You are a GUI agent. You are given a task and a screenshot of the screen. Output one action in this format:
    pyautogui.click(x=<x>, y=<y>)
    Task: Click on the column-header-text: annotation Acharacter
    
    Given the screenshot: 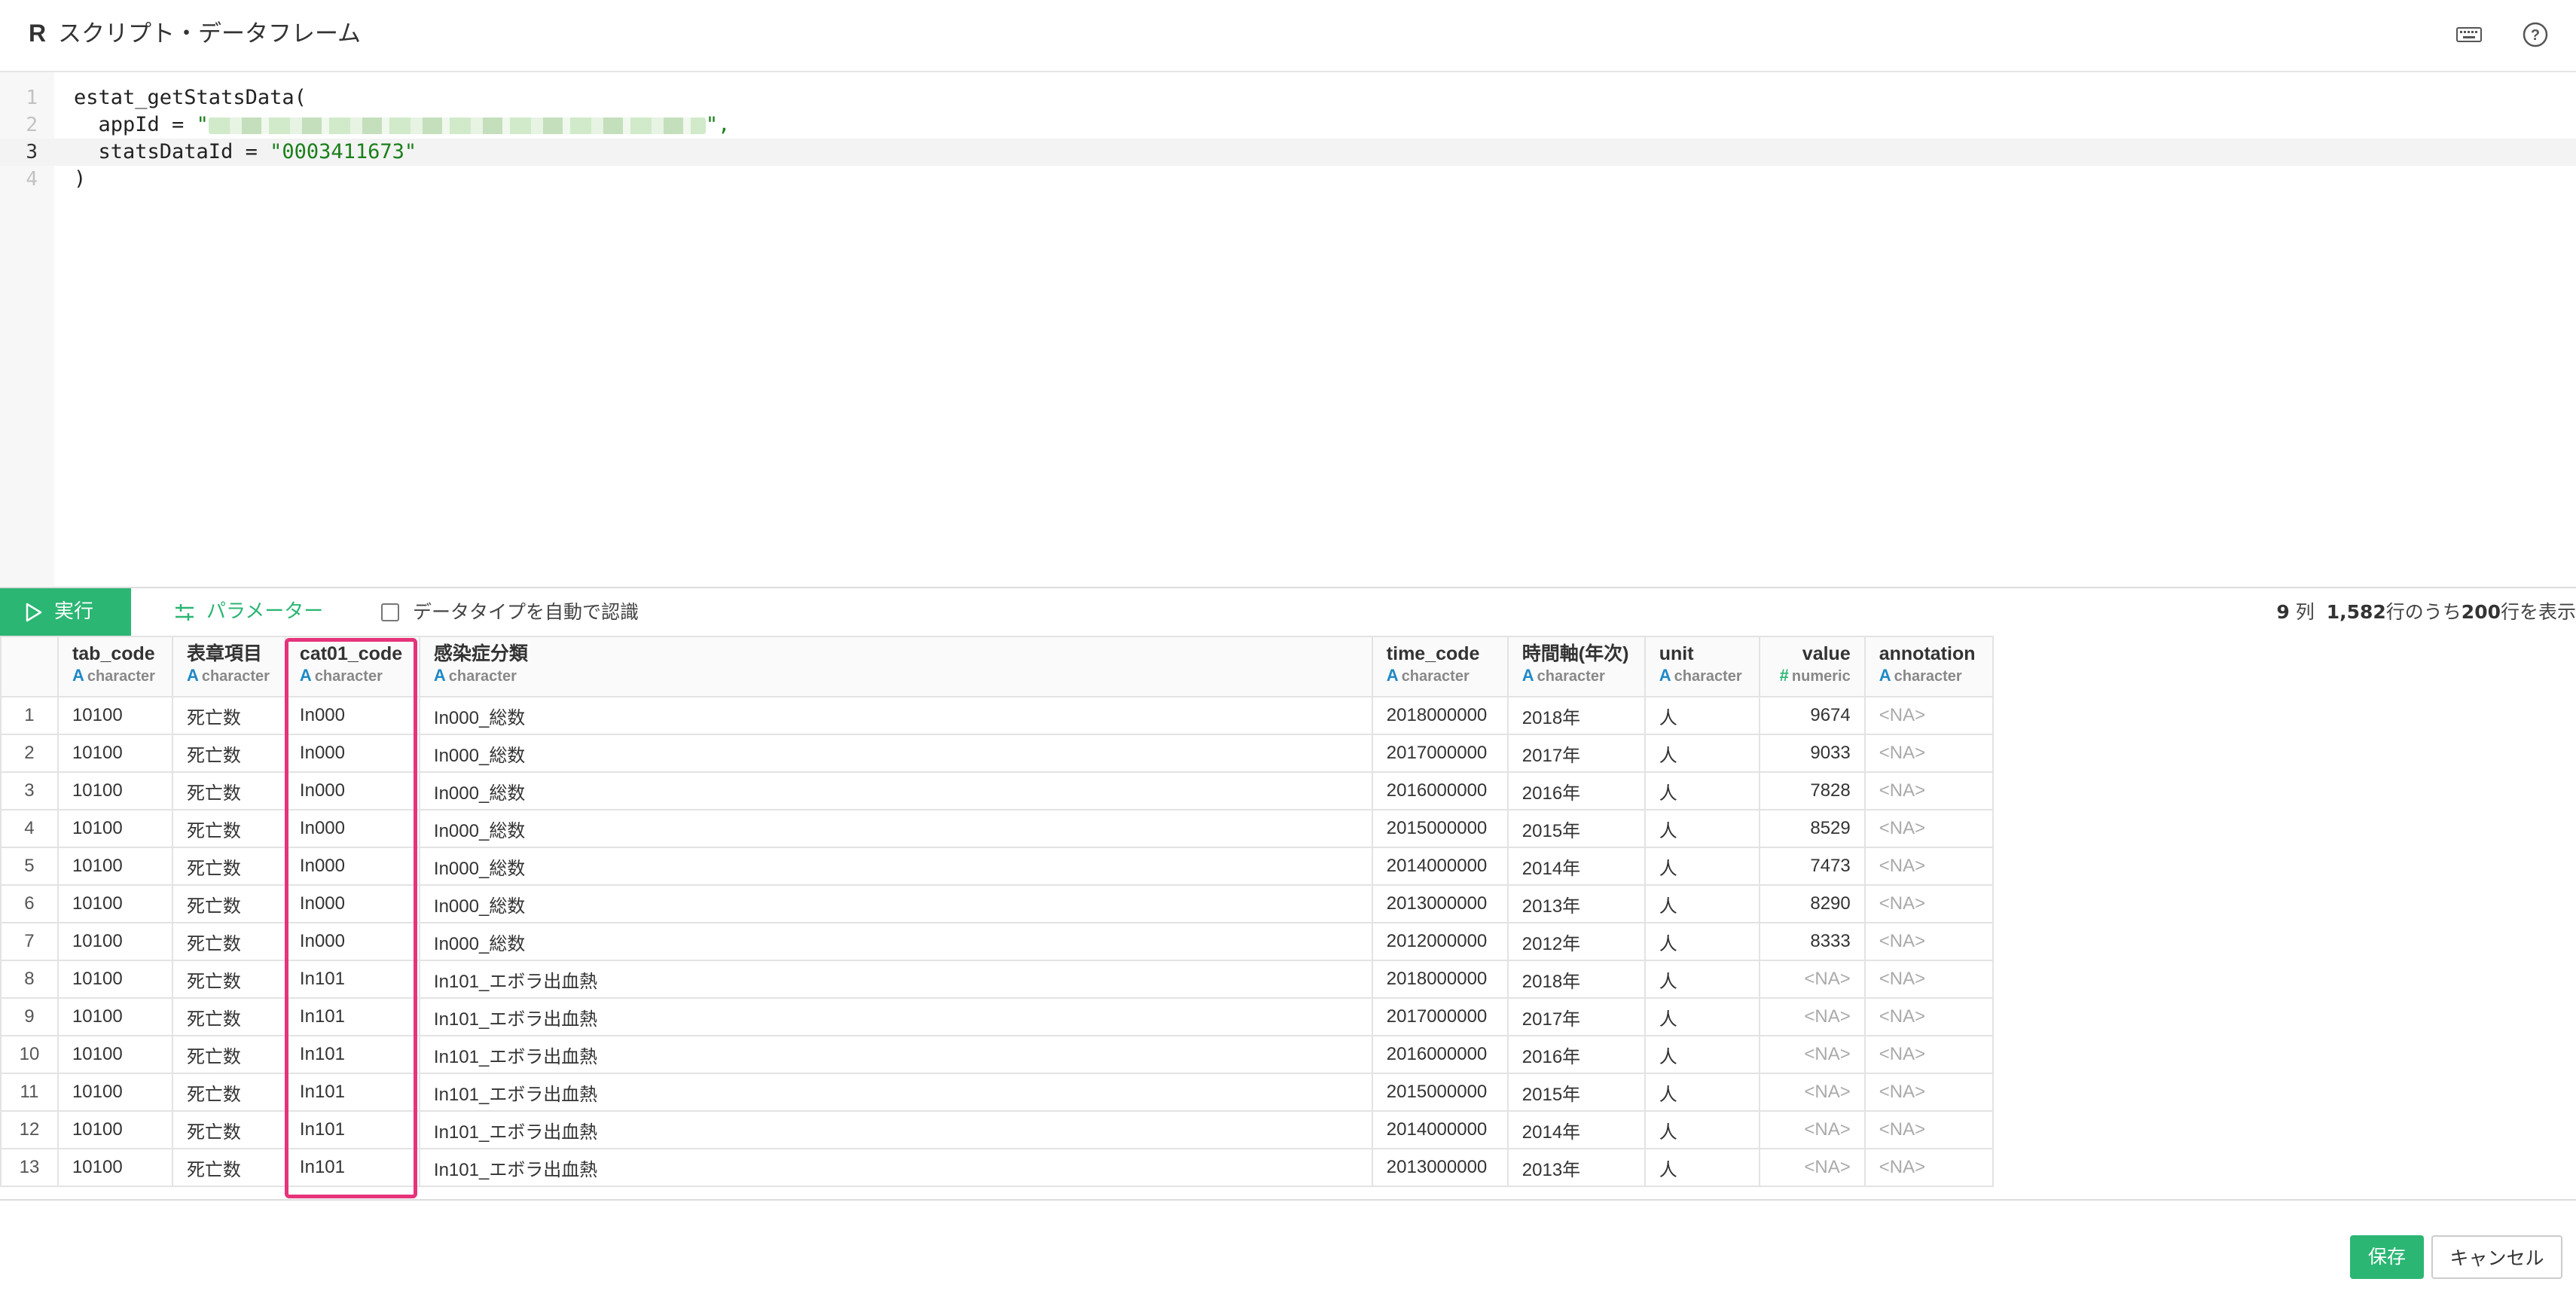 What is the action you would take?
    pyautogui.click(x=1929, y=666)
    